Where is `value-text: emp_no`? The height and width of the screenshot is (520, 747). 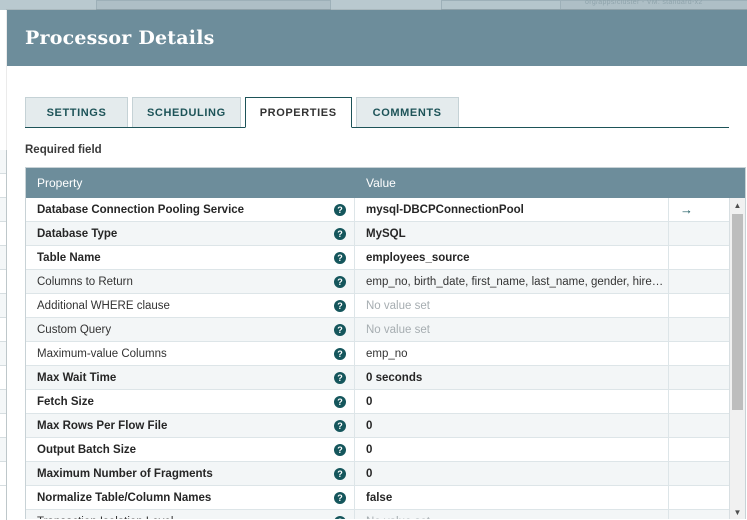
value-text: emp_no is located at coordinates (387, 353).